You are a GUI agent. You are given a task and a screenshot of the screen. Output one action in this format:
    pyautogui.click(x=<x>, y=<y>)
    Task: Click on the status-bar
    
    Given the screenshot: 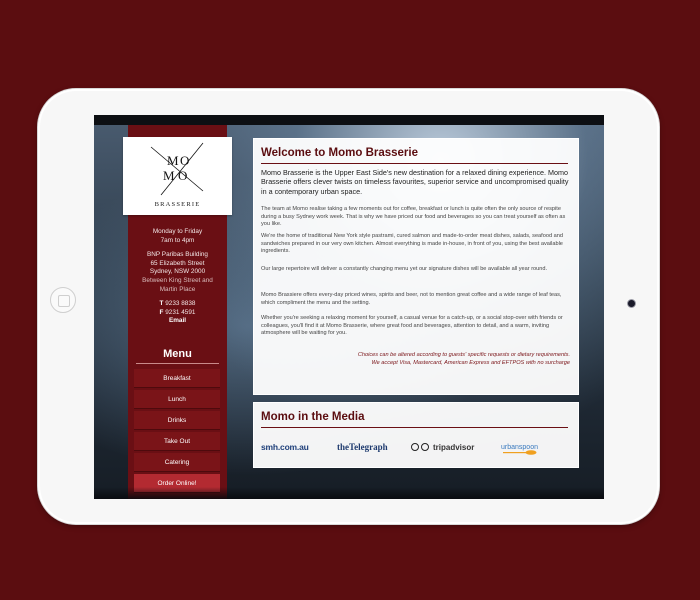 What is the action you would take?
    pyautogui.click(x=349, y=120)
    